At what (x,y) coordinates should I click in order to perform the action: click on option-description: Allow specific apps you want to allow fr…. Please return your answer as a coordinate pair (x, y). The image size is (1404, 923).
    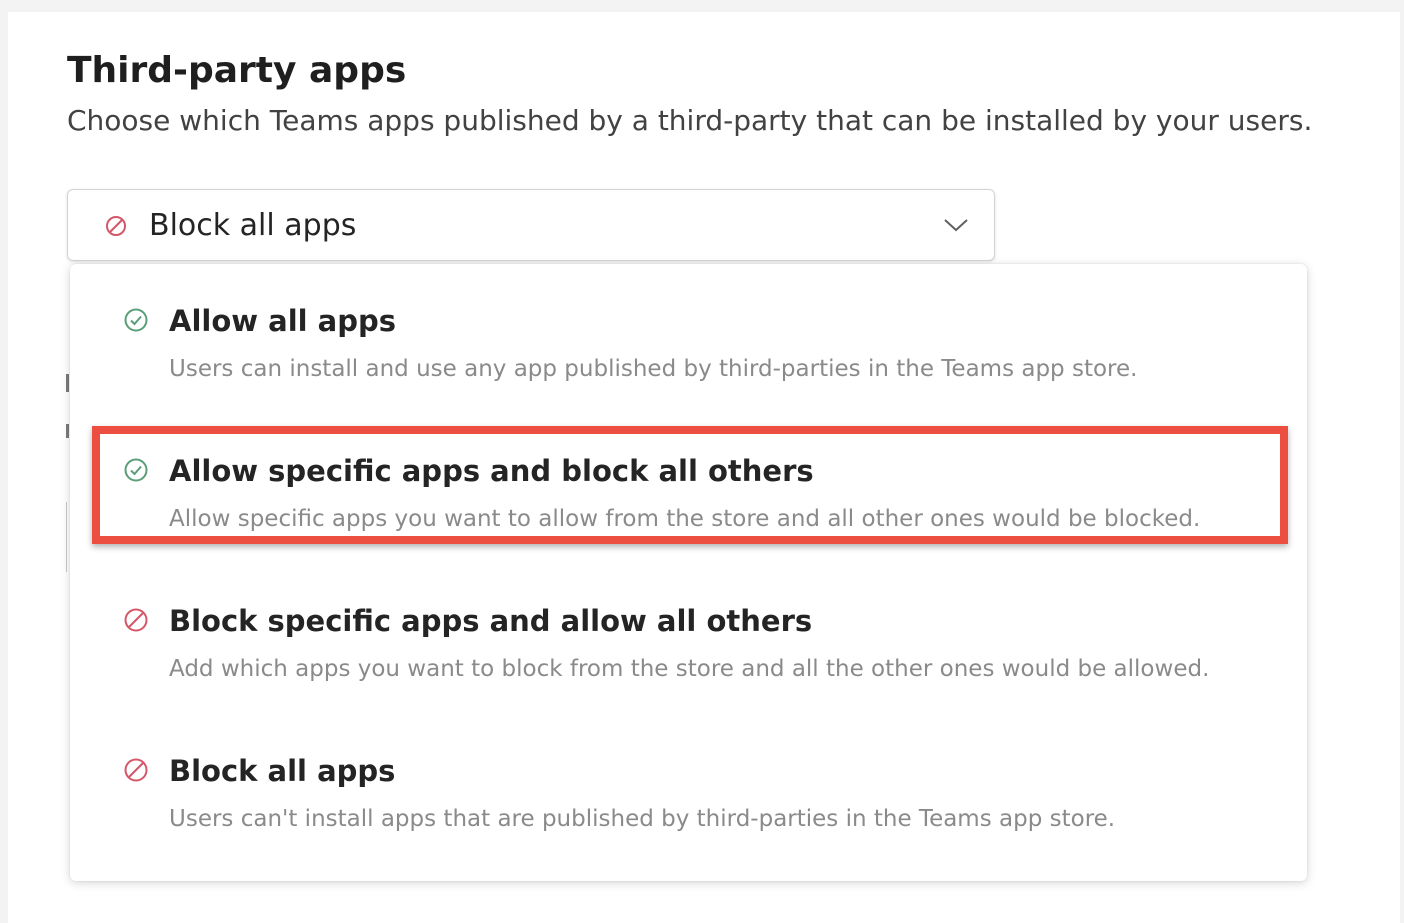
    Looking at the image, I should click on (685, 519).